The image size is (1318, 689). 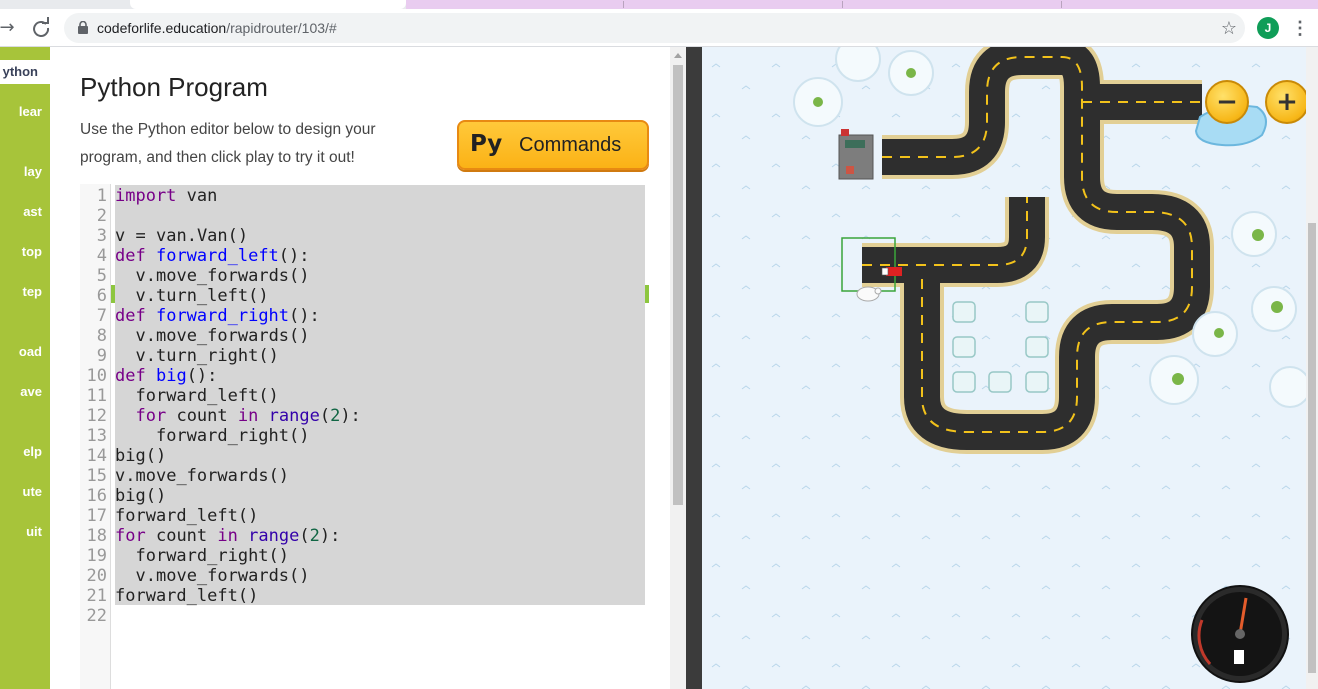 What do you see at coordinates (363, 196) in the screenshot?
I see `code-line: 1 import van` at bounding box center [363, 196].